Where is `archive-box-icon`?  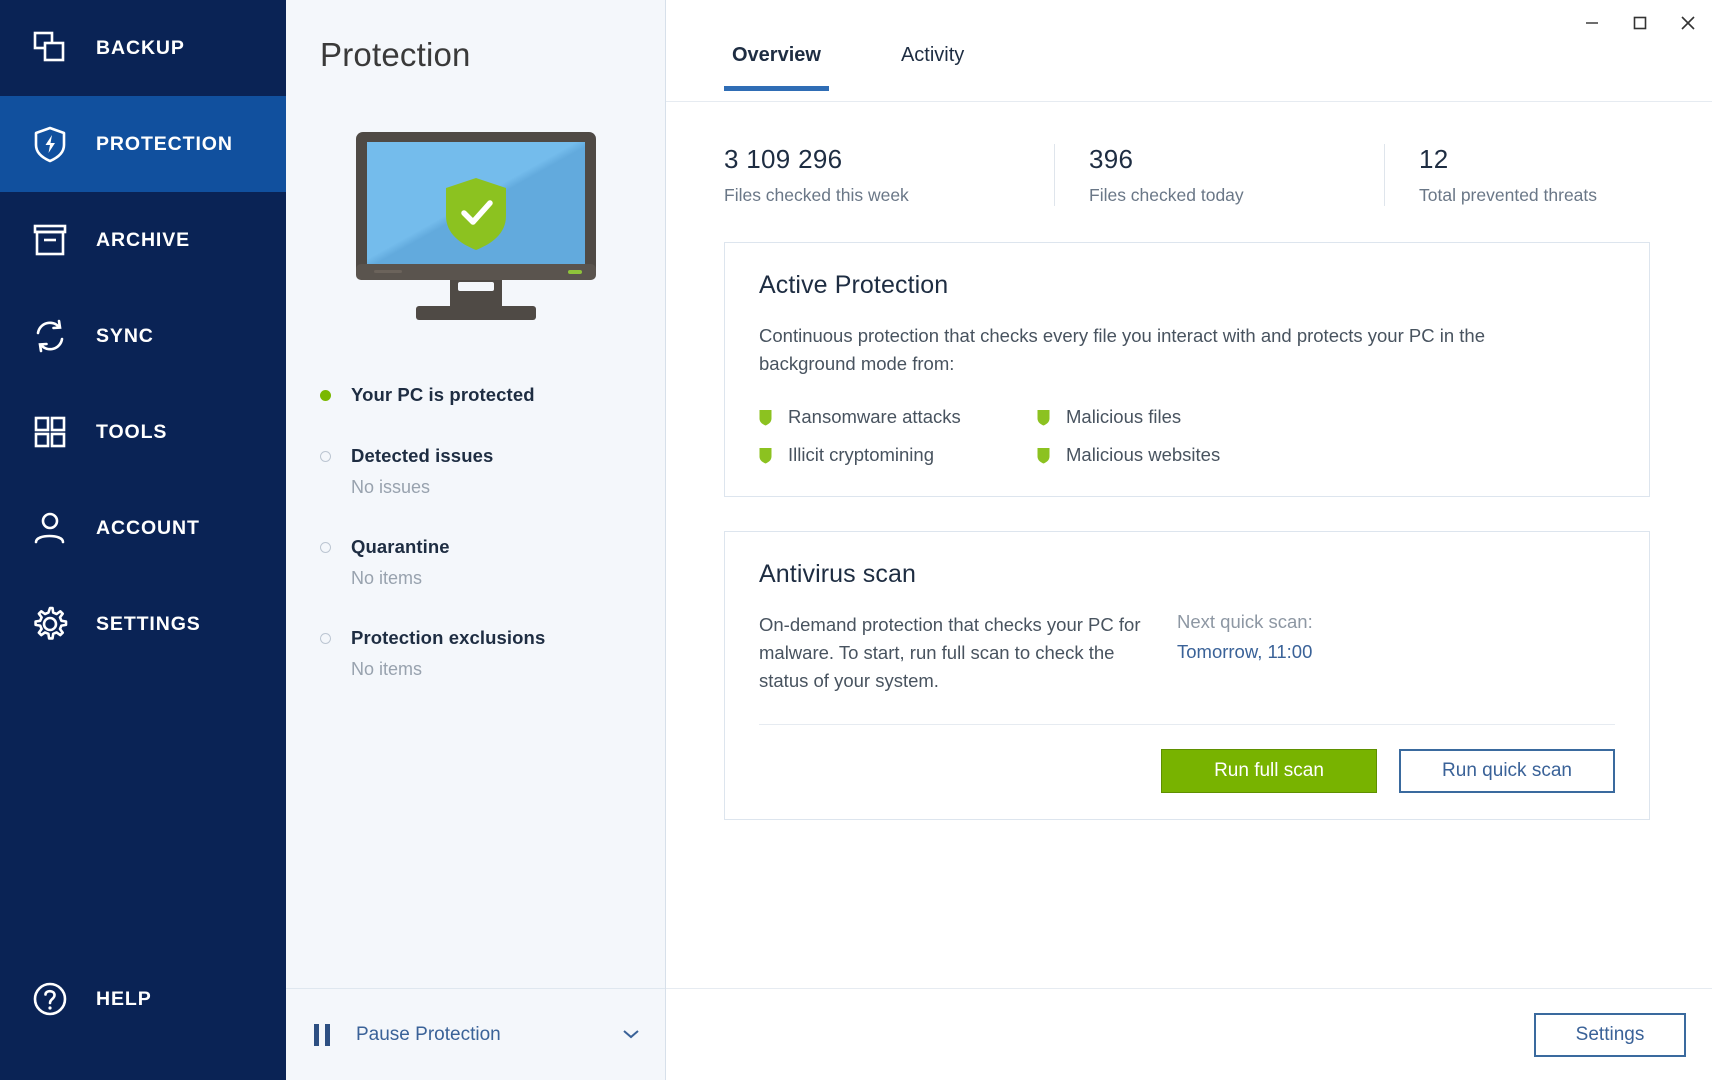
archive-box-icon is located at coordinates (50, 240).